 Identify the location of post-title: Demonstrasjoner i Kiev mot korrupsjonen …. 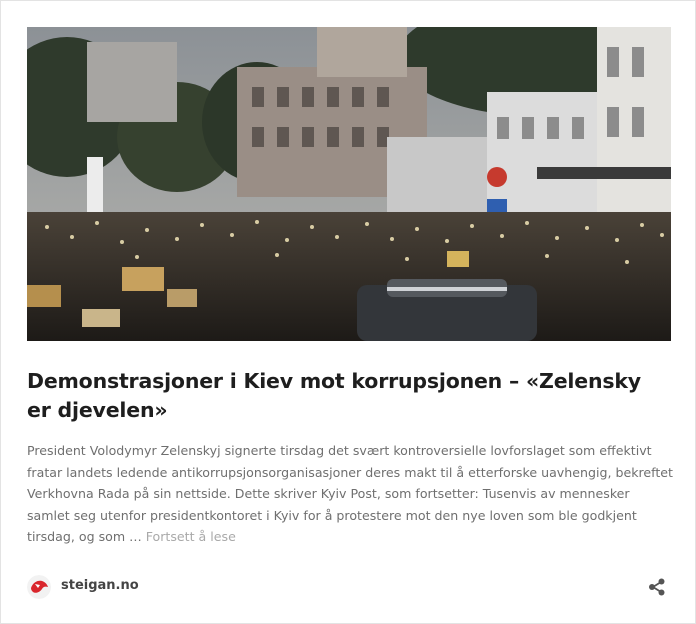
(337, 396).